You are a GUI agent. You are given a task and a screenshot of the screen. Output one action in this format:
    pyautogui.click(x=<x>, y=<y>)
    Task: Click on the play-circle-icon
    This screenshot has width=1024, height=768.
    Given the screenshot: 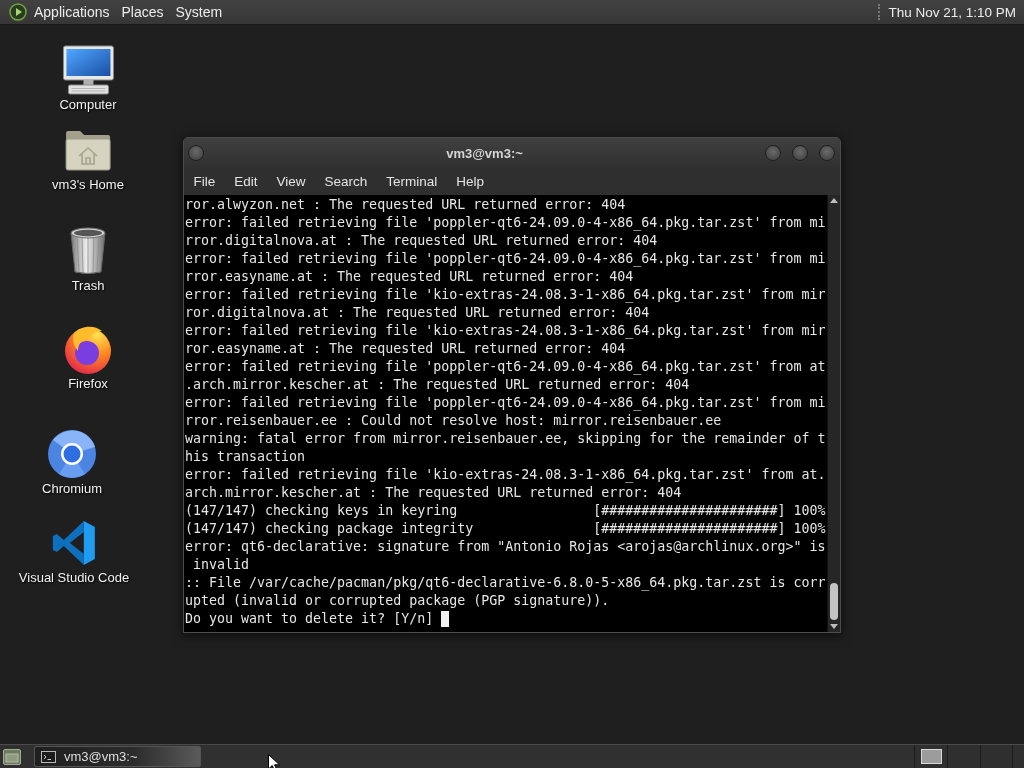 What is the action you would take?
    pyautogui.click(x=18, y=12)
    